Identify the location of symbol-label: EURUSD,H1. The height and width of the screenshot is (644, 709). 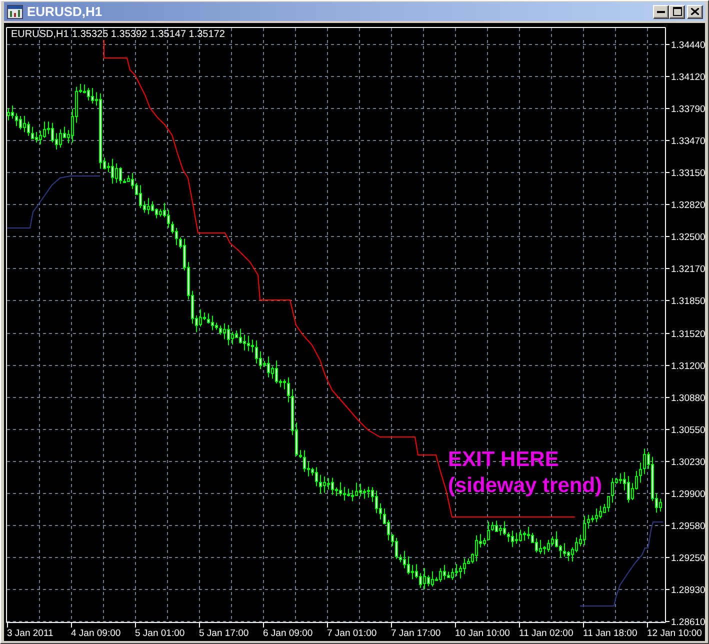
(40, 34).